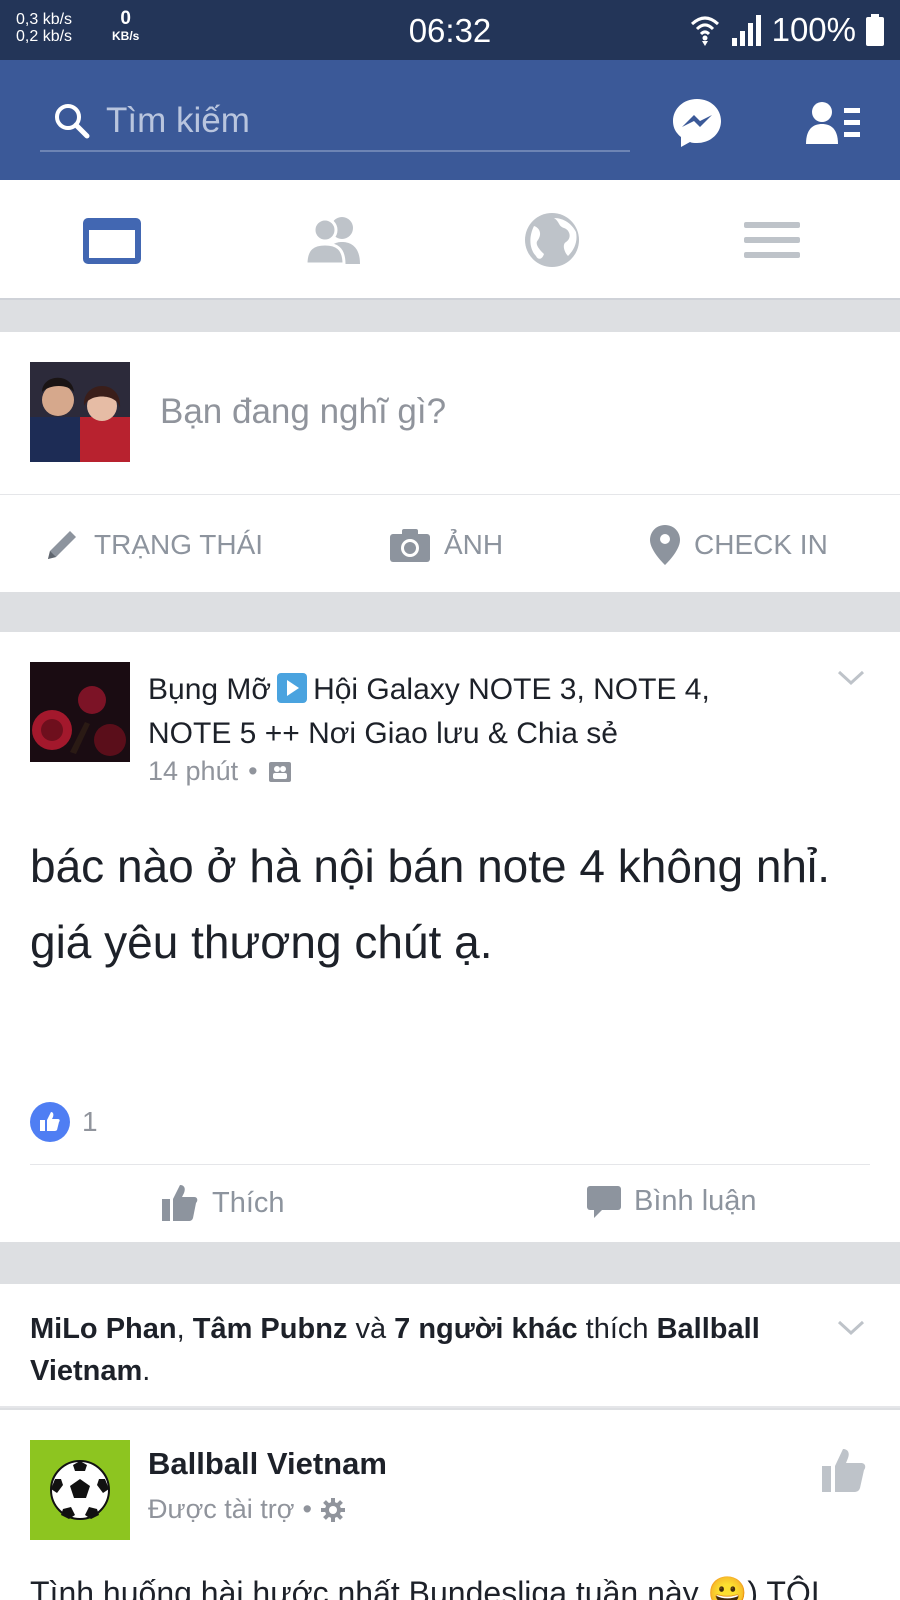 The image size is (900, 1600). What do you see at coordinates (209, 689) in the screenshot?
I see `post-author: Bụng Mỡ` at bounding box center [209, 689].